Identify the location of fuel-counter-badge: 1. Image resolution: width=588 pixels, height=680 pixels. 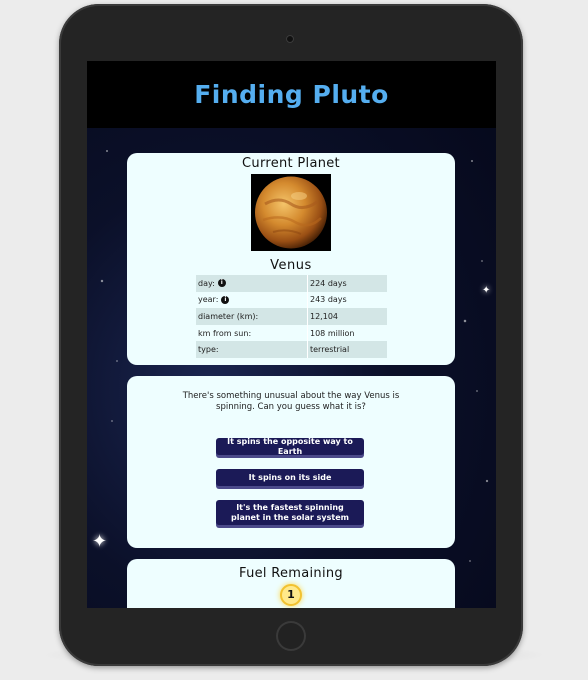
(291, 595).